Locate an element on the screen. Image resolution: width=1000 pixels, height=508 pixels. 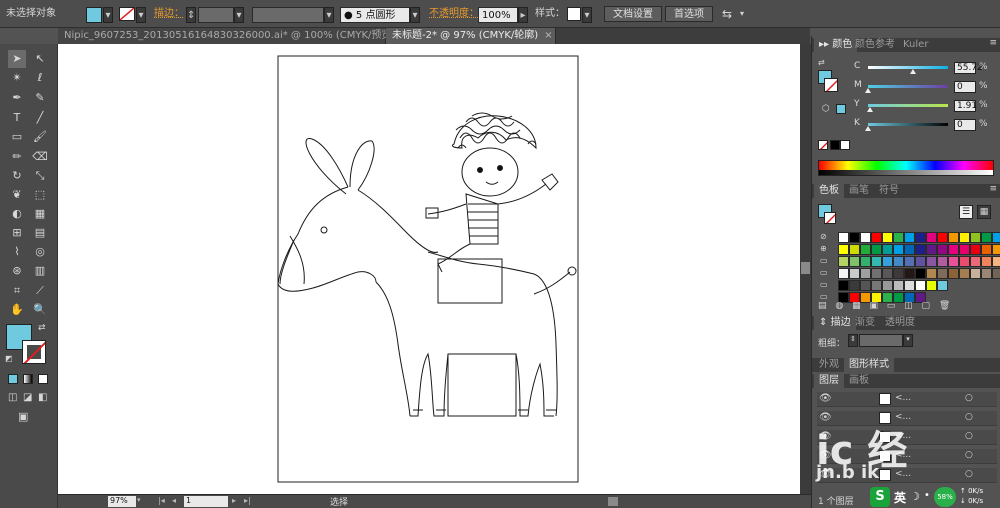
artboard-number-field: 1 is located at coordinates (206, 501).